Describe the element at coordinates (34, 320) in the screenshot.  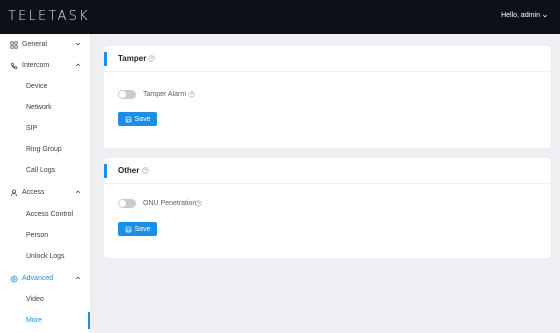
I see `sidebar-item-label: More` at that location.